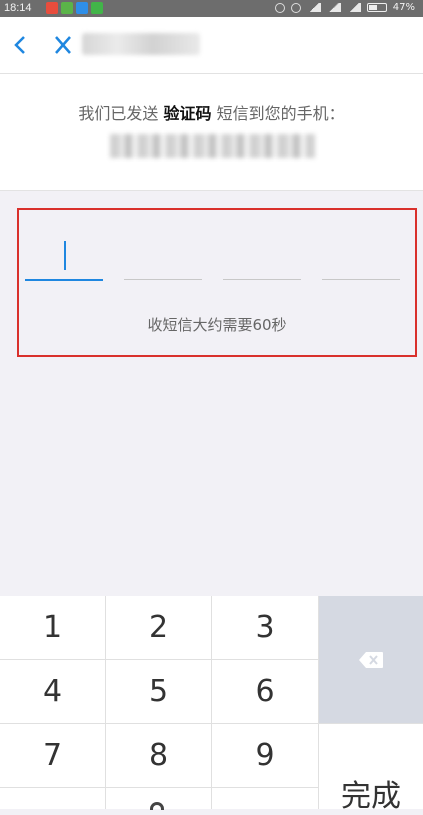  What do you see at coordinates (333, 7) in the screenshot?
I see `signal-icon` at bounding box center [333, 7].